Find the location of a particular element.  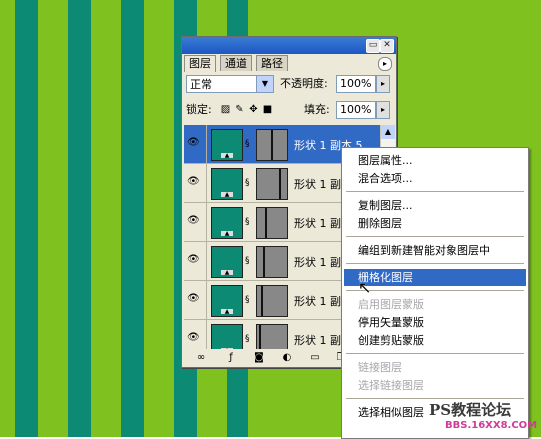

fill-label: 填充: is located at coordinates (317, 109).